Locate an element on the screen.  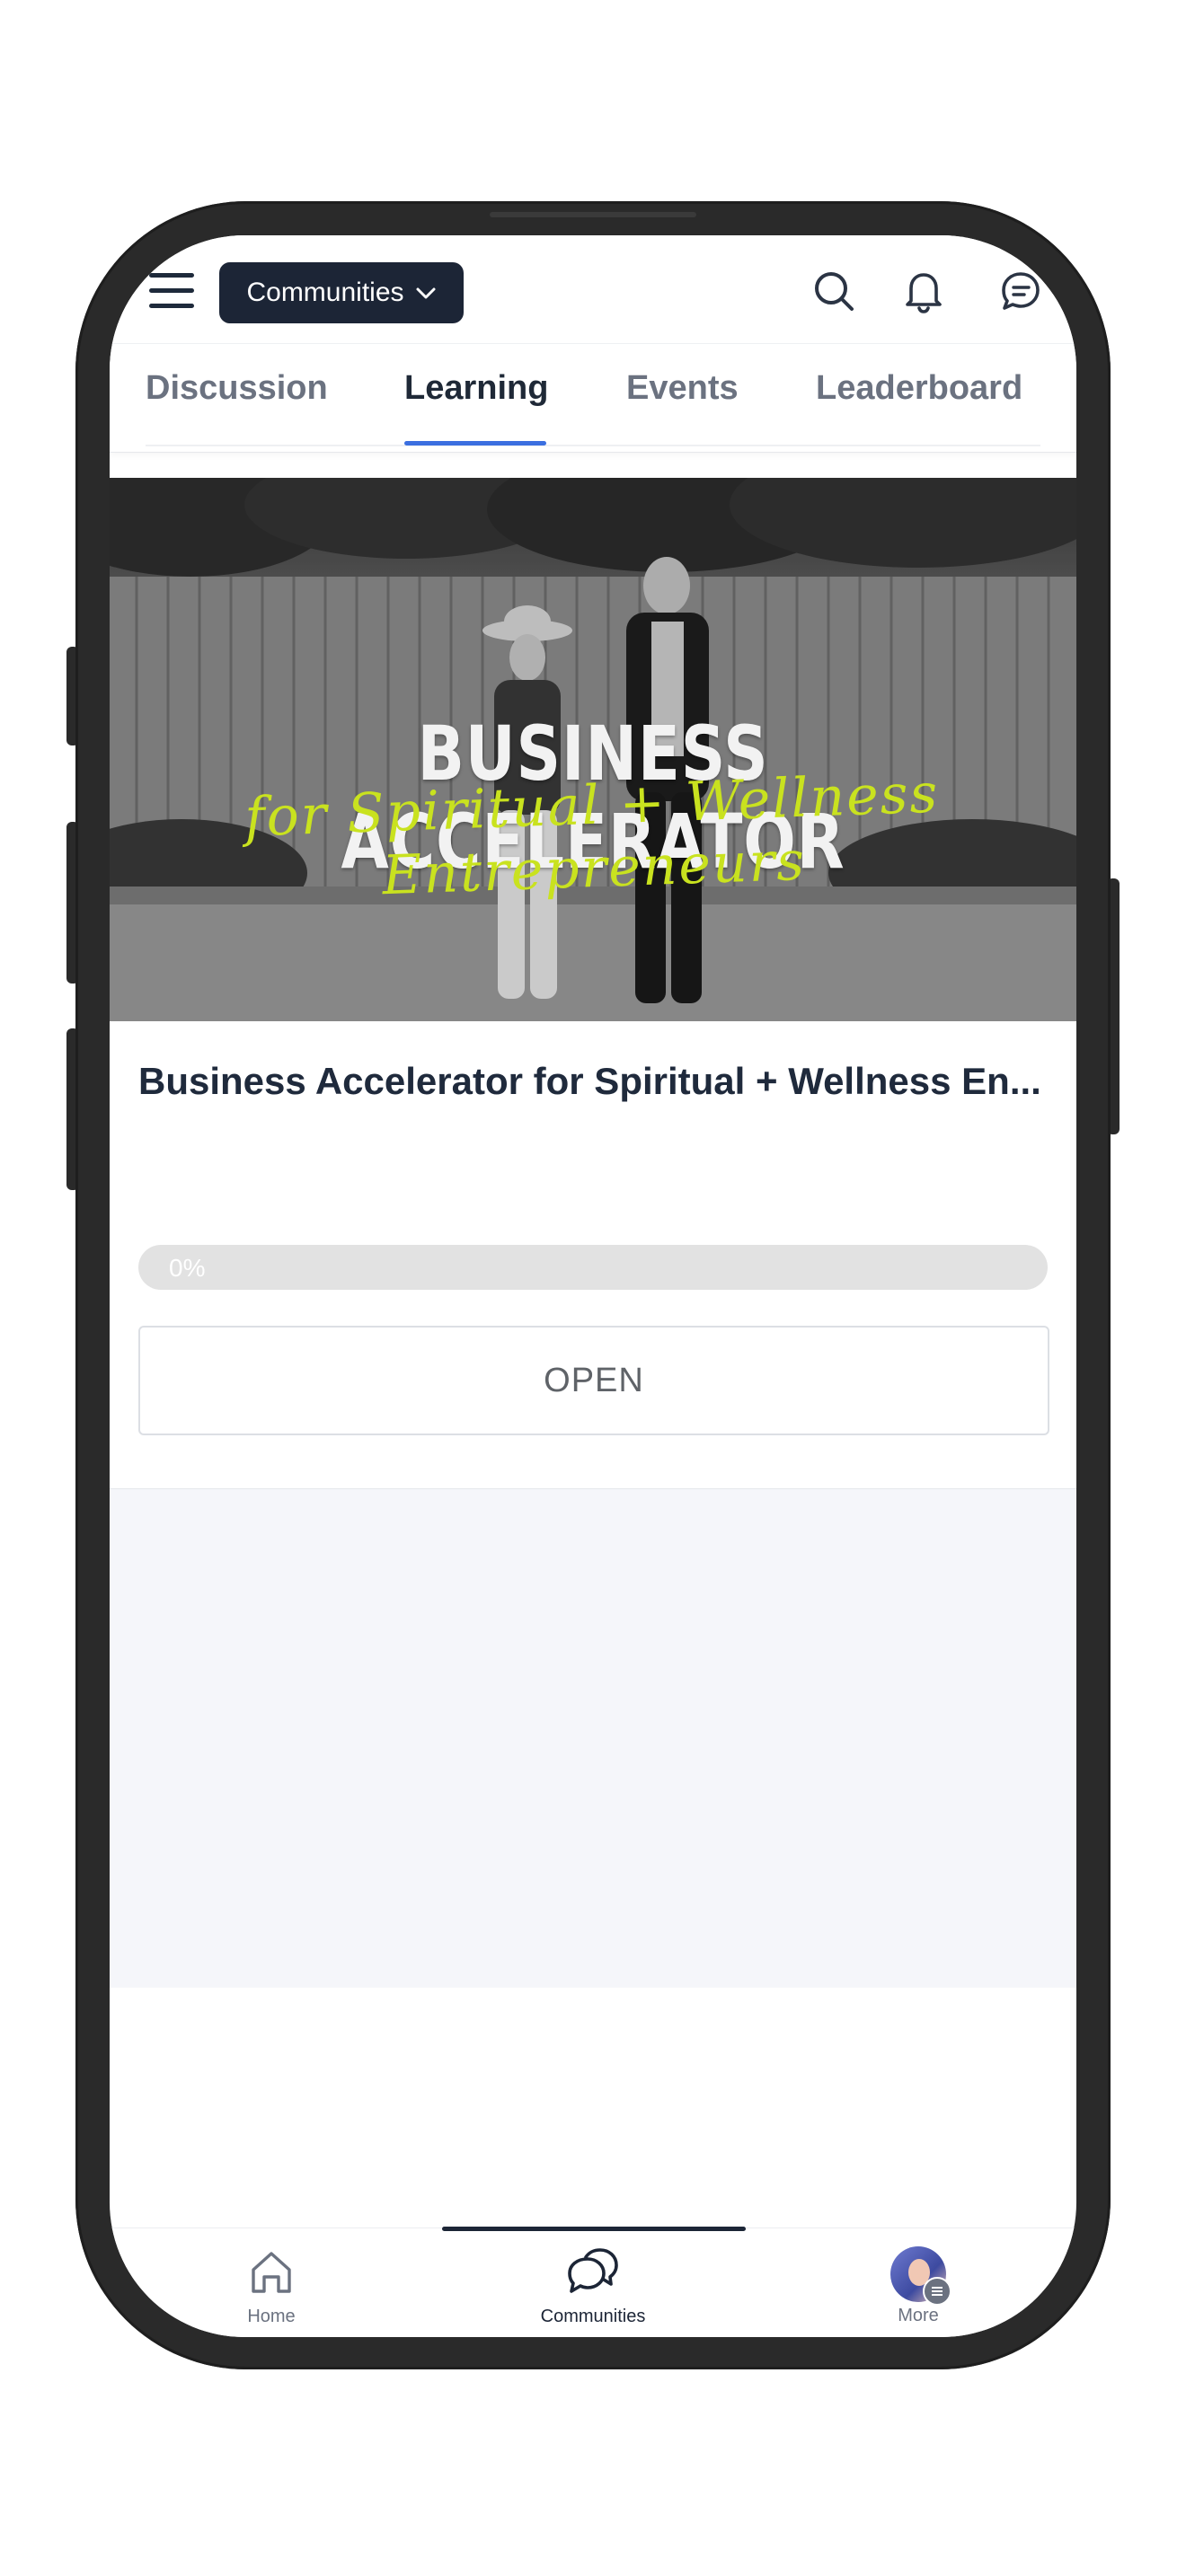
nav-label-more: More is located at coordinates (918, 2315).